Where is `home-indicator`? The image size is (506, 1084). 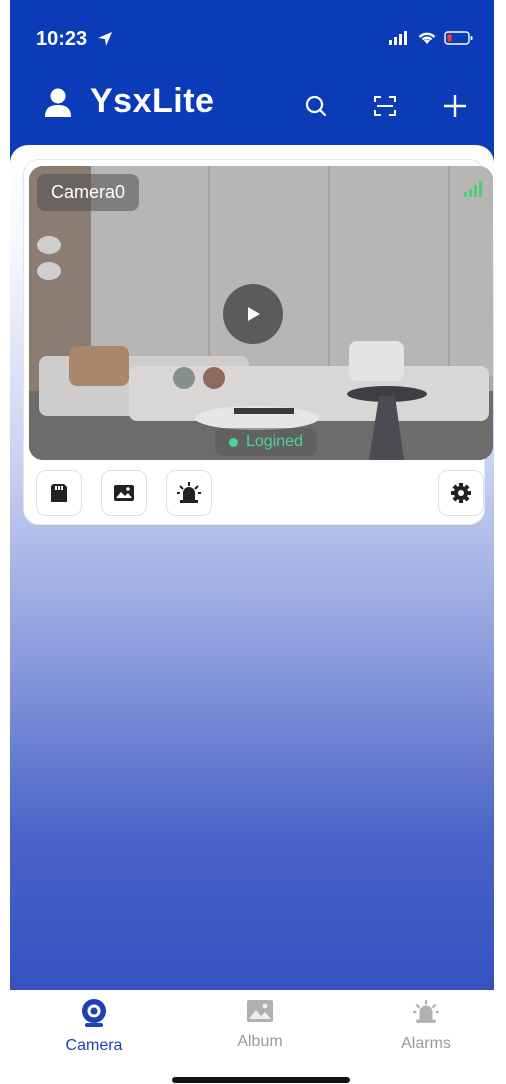 home-indicator is located at coordinates (261, 1080).